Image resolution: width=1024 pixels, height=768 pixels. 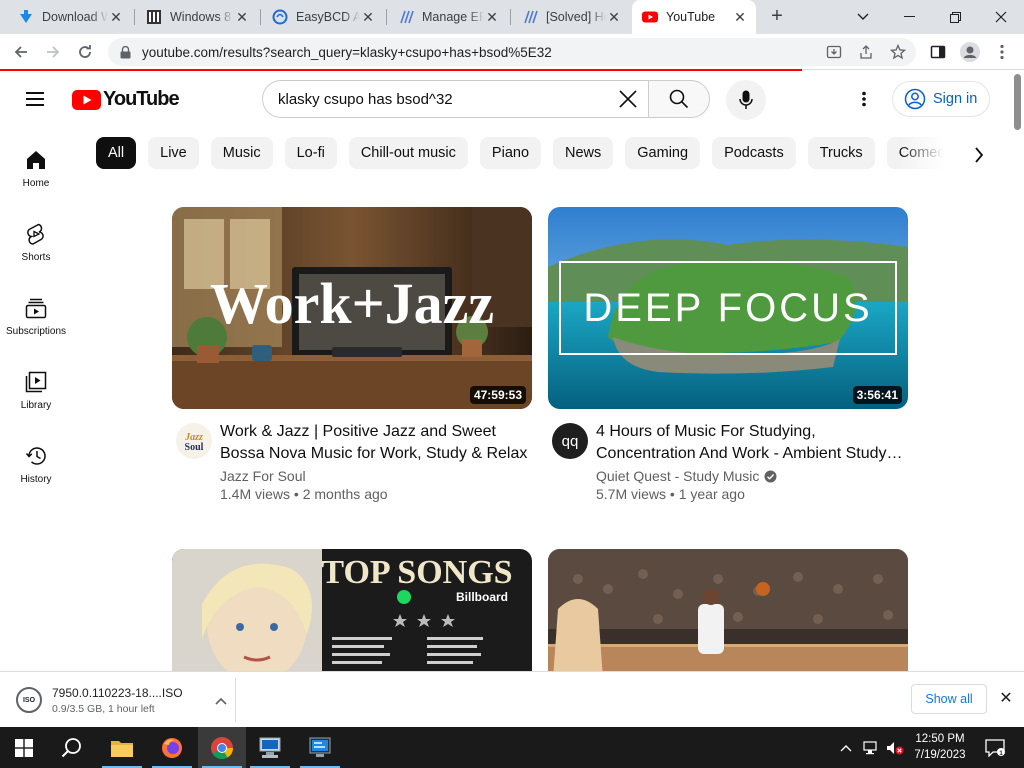 I want to click on guide-subscriptions: Subscriptions, so click(x=36, y=315).